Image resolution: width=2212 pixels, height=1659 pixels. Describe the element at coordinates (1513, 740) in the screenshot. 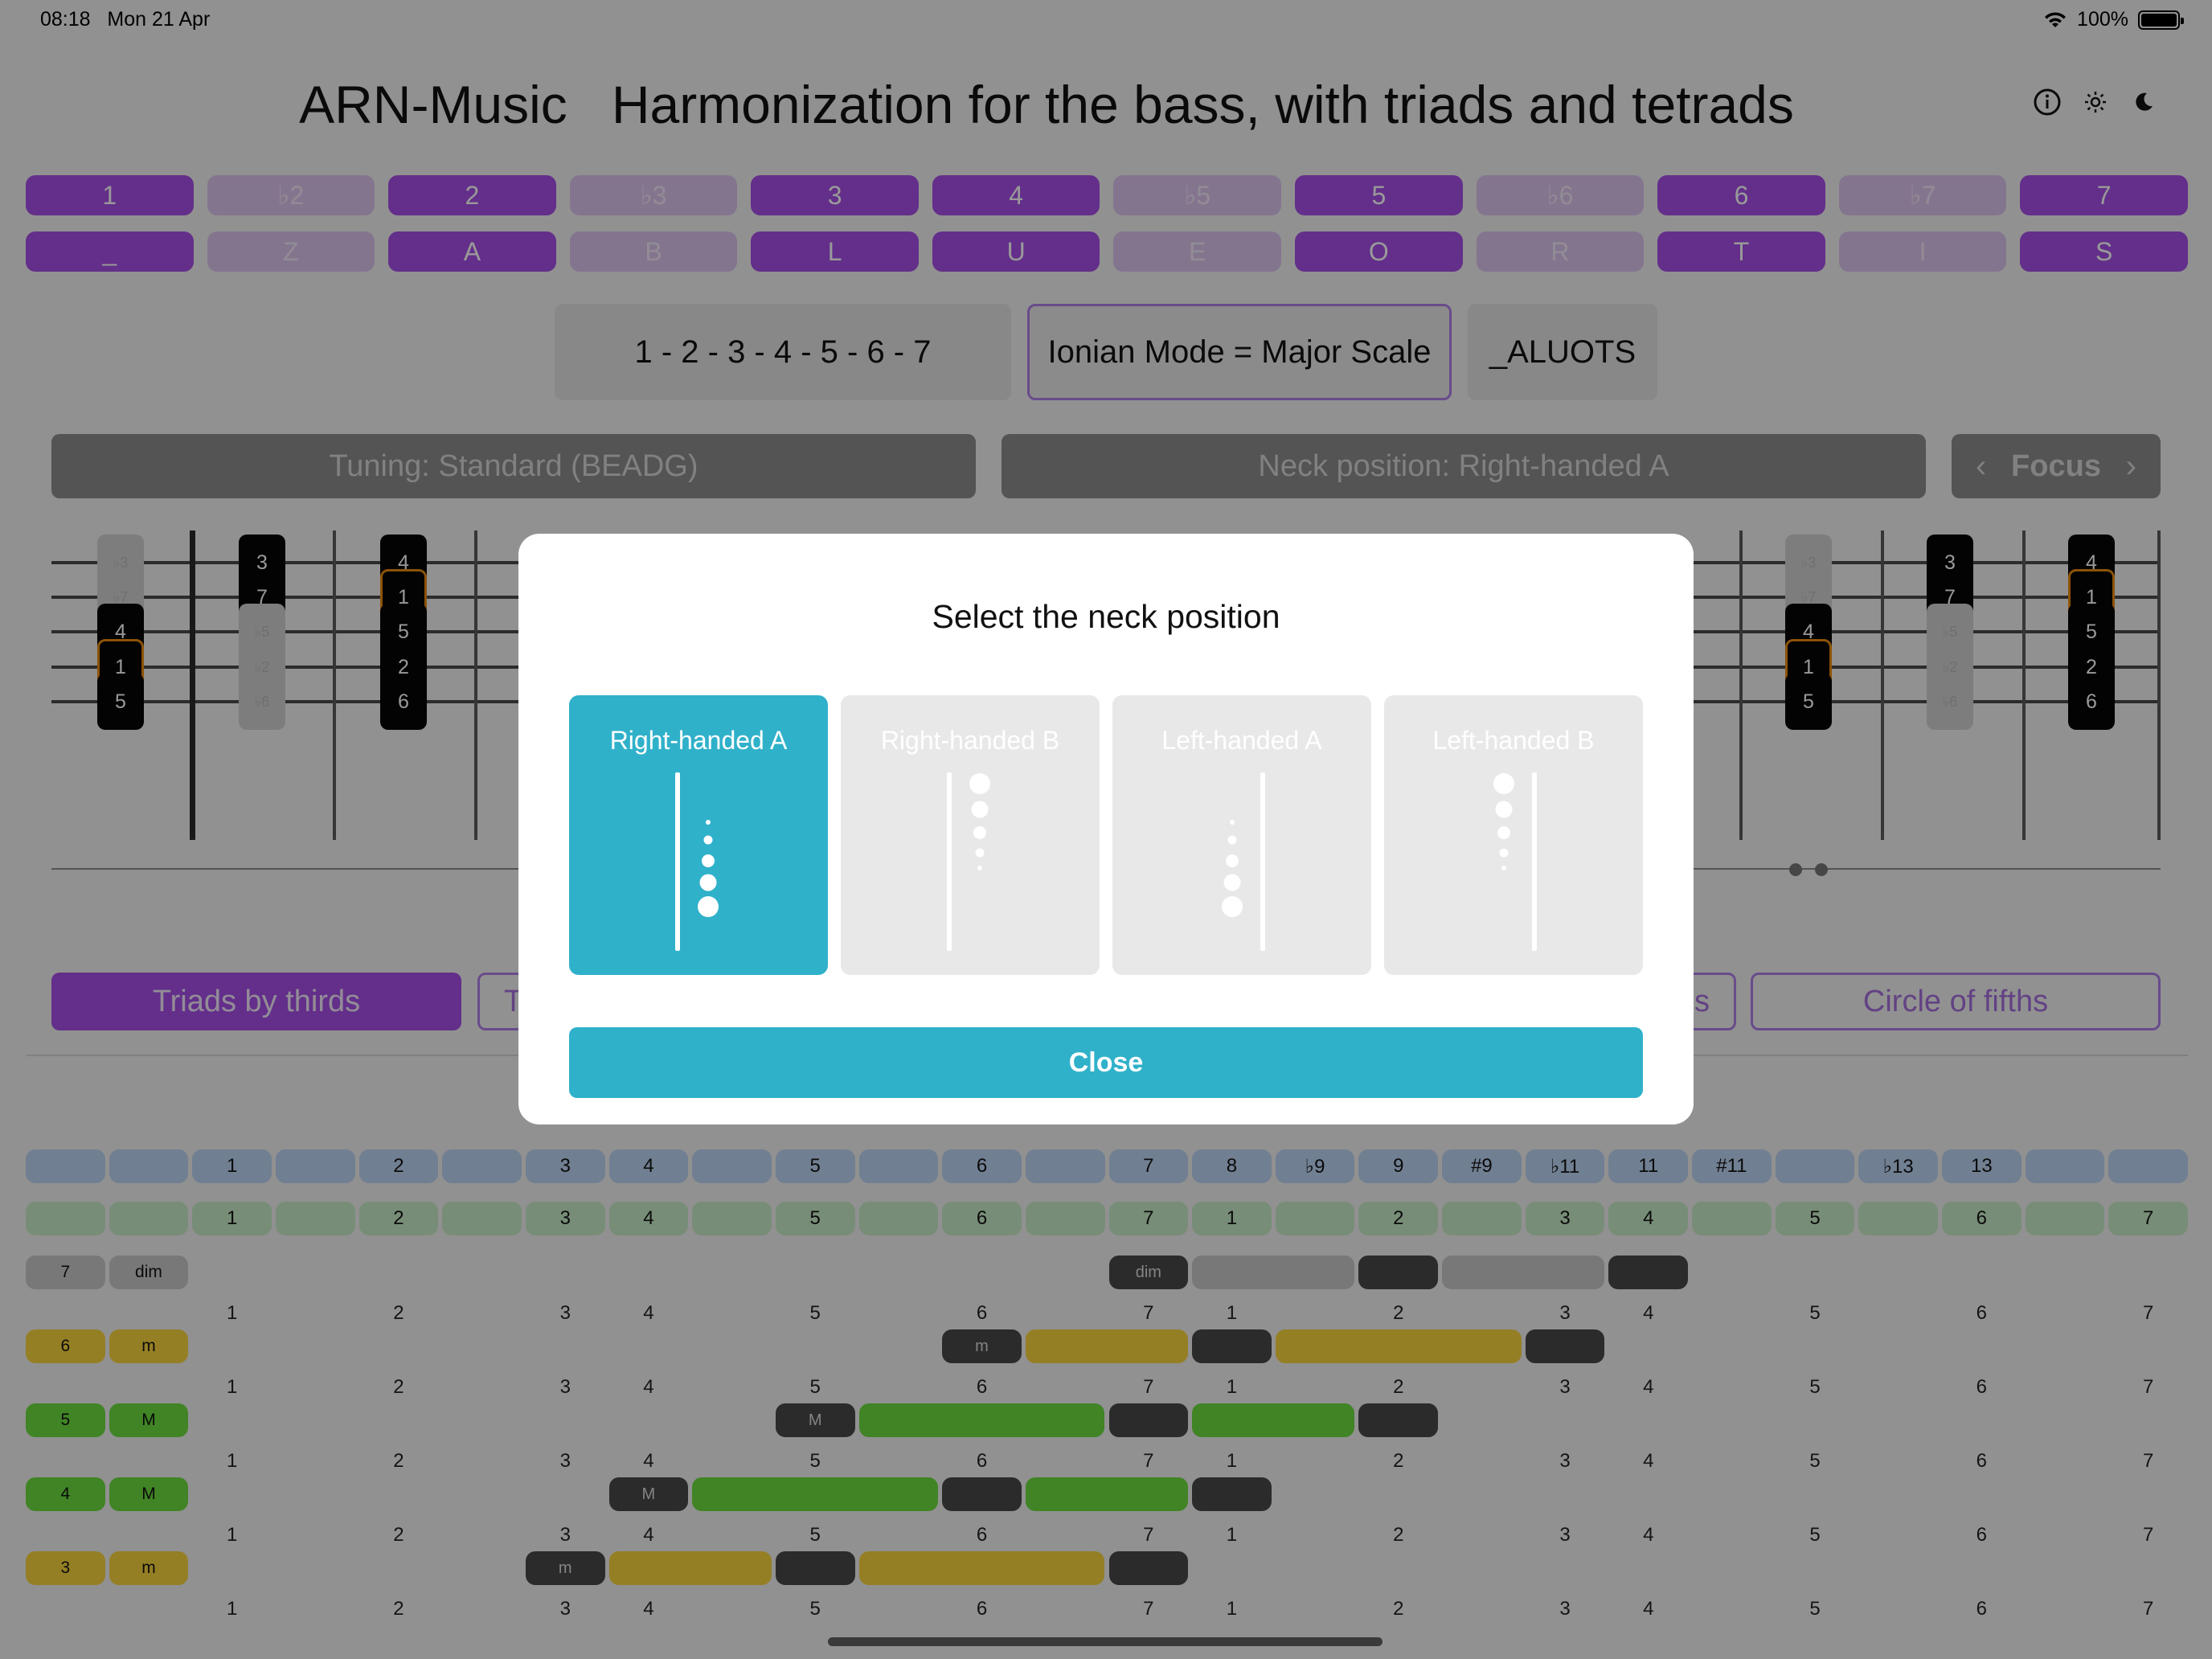

I see `neck-option-label: Left-handed B` at that location.